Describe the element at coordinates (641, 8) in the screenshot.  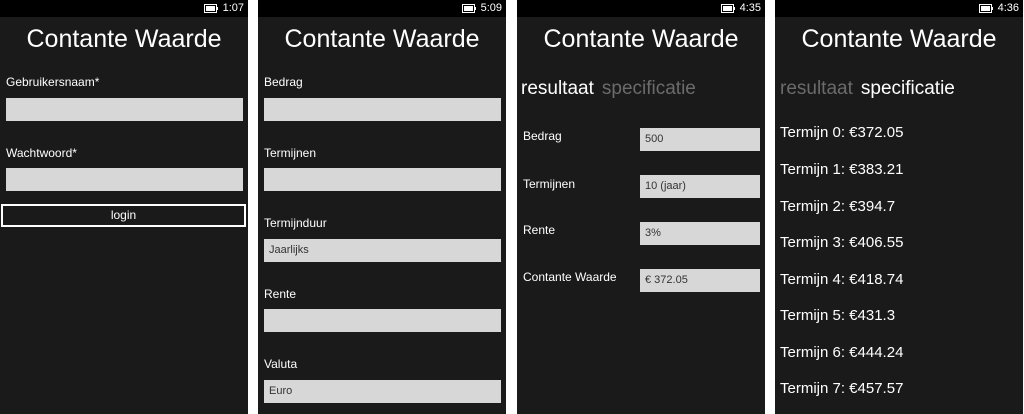
I see `status-bar: 4:35` at that location.